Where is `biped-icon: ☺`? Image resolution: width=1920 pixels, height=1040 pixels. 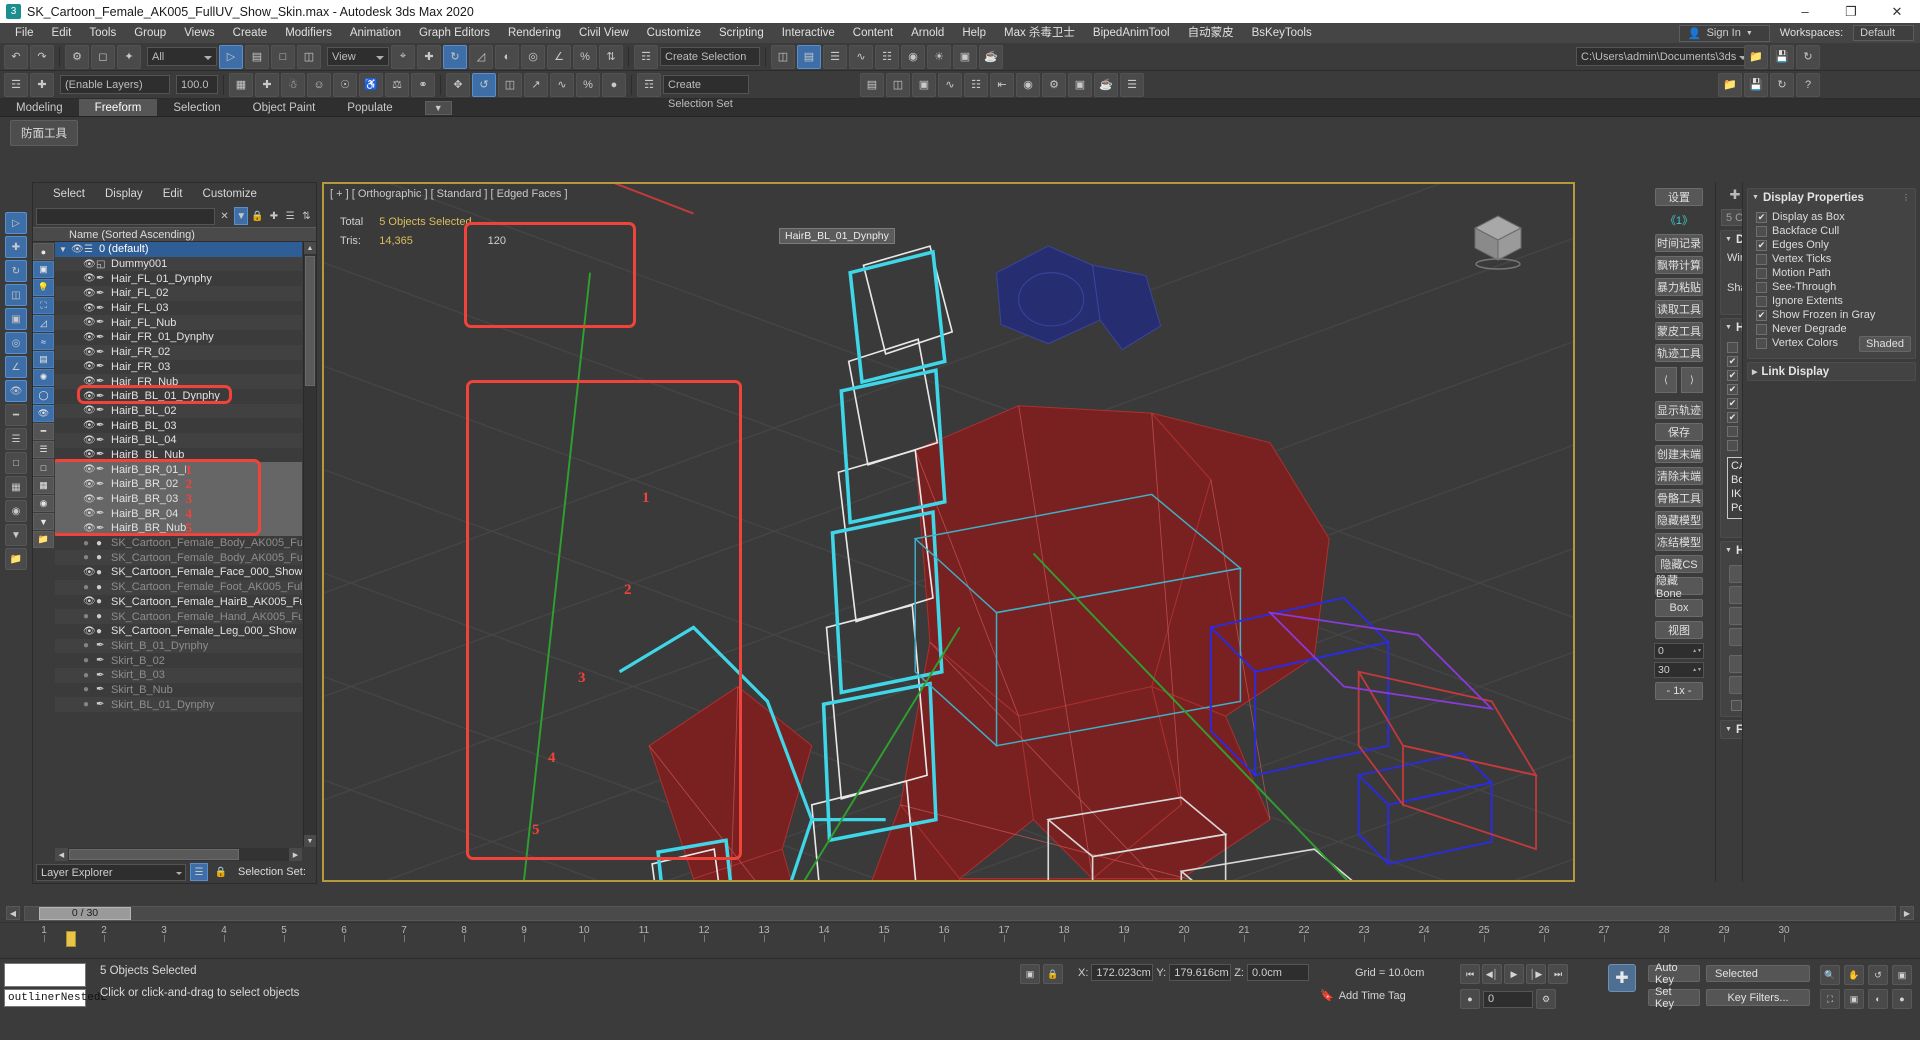
biped-icon: ☺ is located at coordinates (319, 84).